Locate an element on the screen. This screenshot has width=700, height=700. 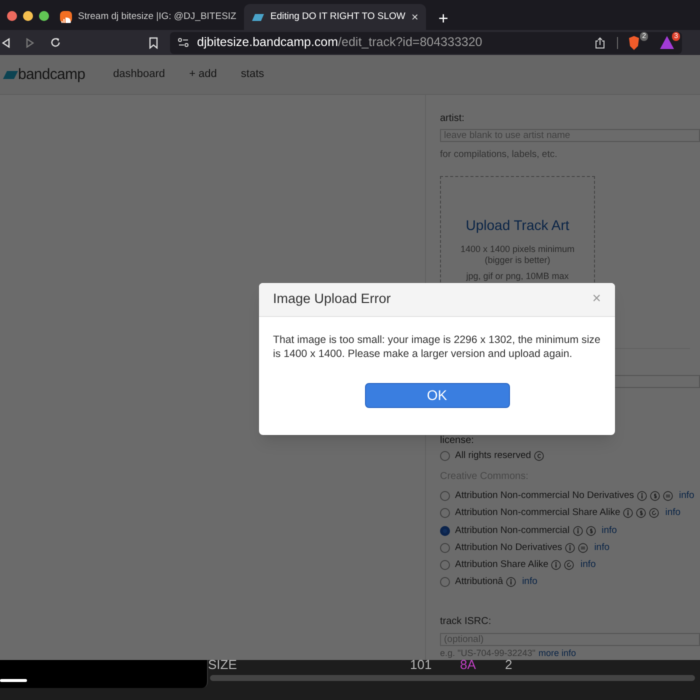
tab-title: Stream dj bitesize |IG: @DJ_BITESIZ is located at coordinates (157, 17).